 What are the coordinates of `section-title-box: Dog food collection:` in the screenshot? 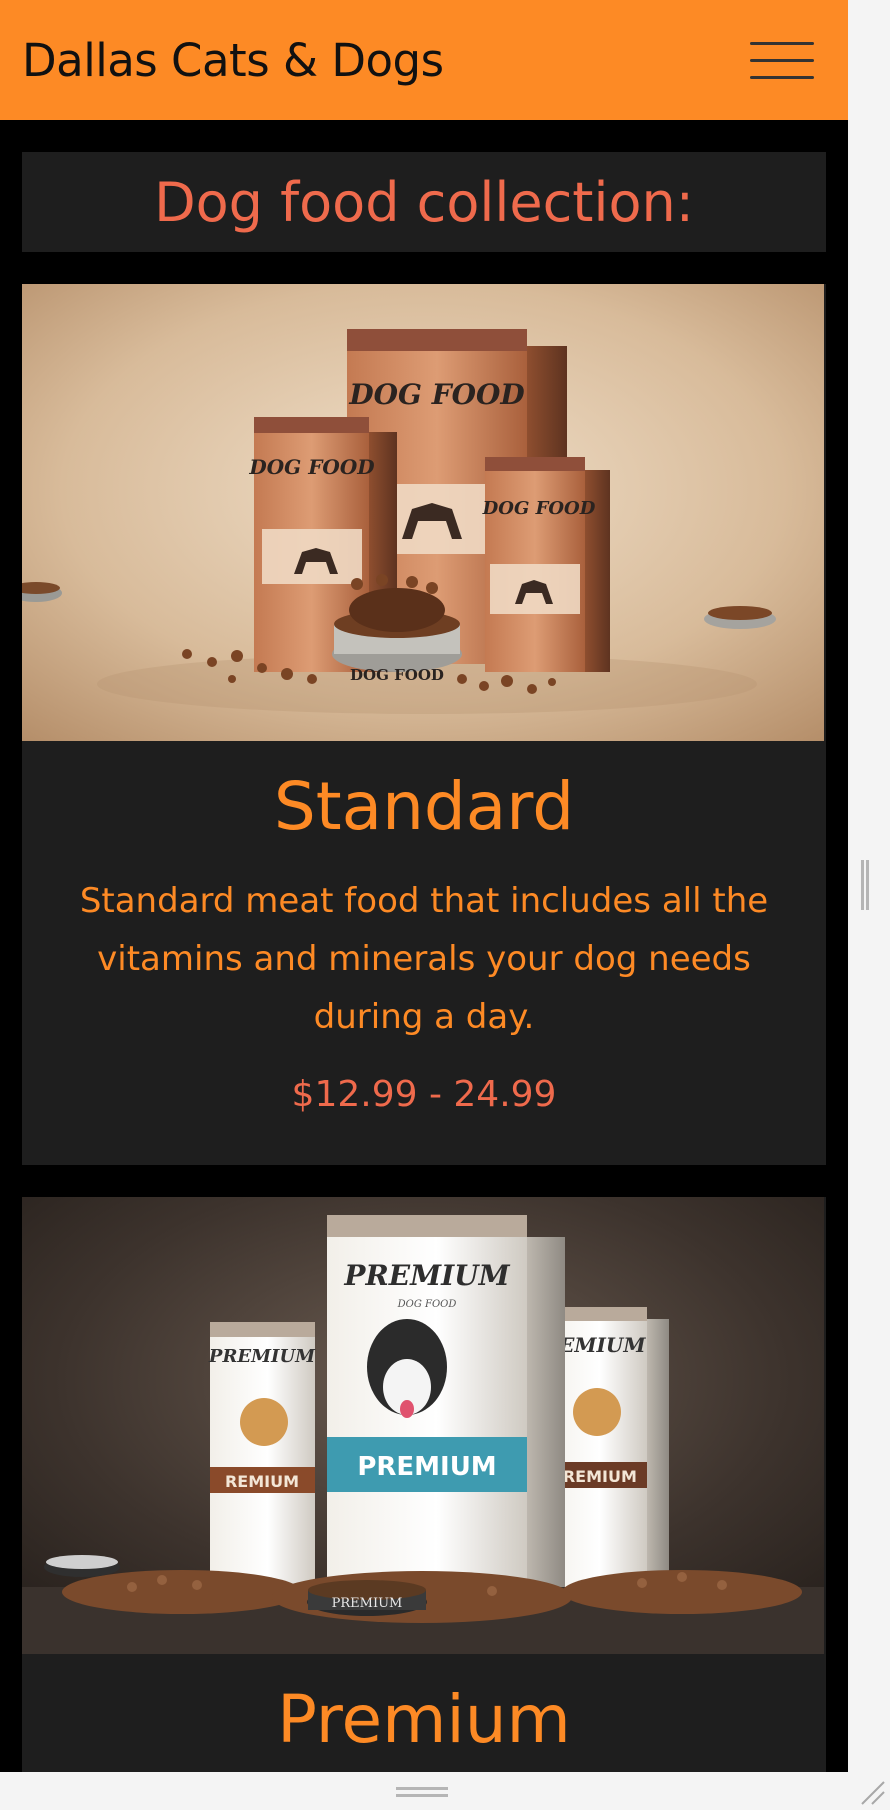 It's located at (424, 202).